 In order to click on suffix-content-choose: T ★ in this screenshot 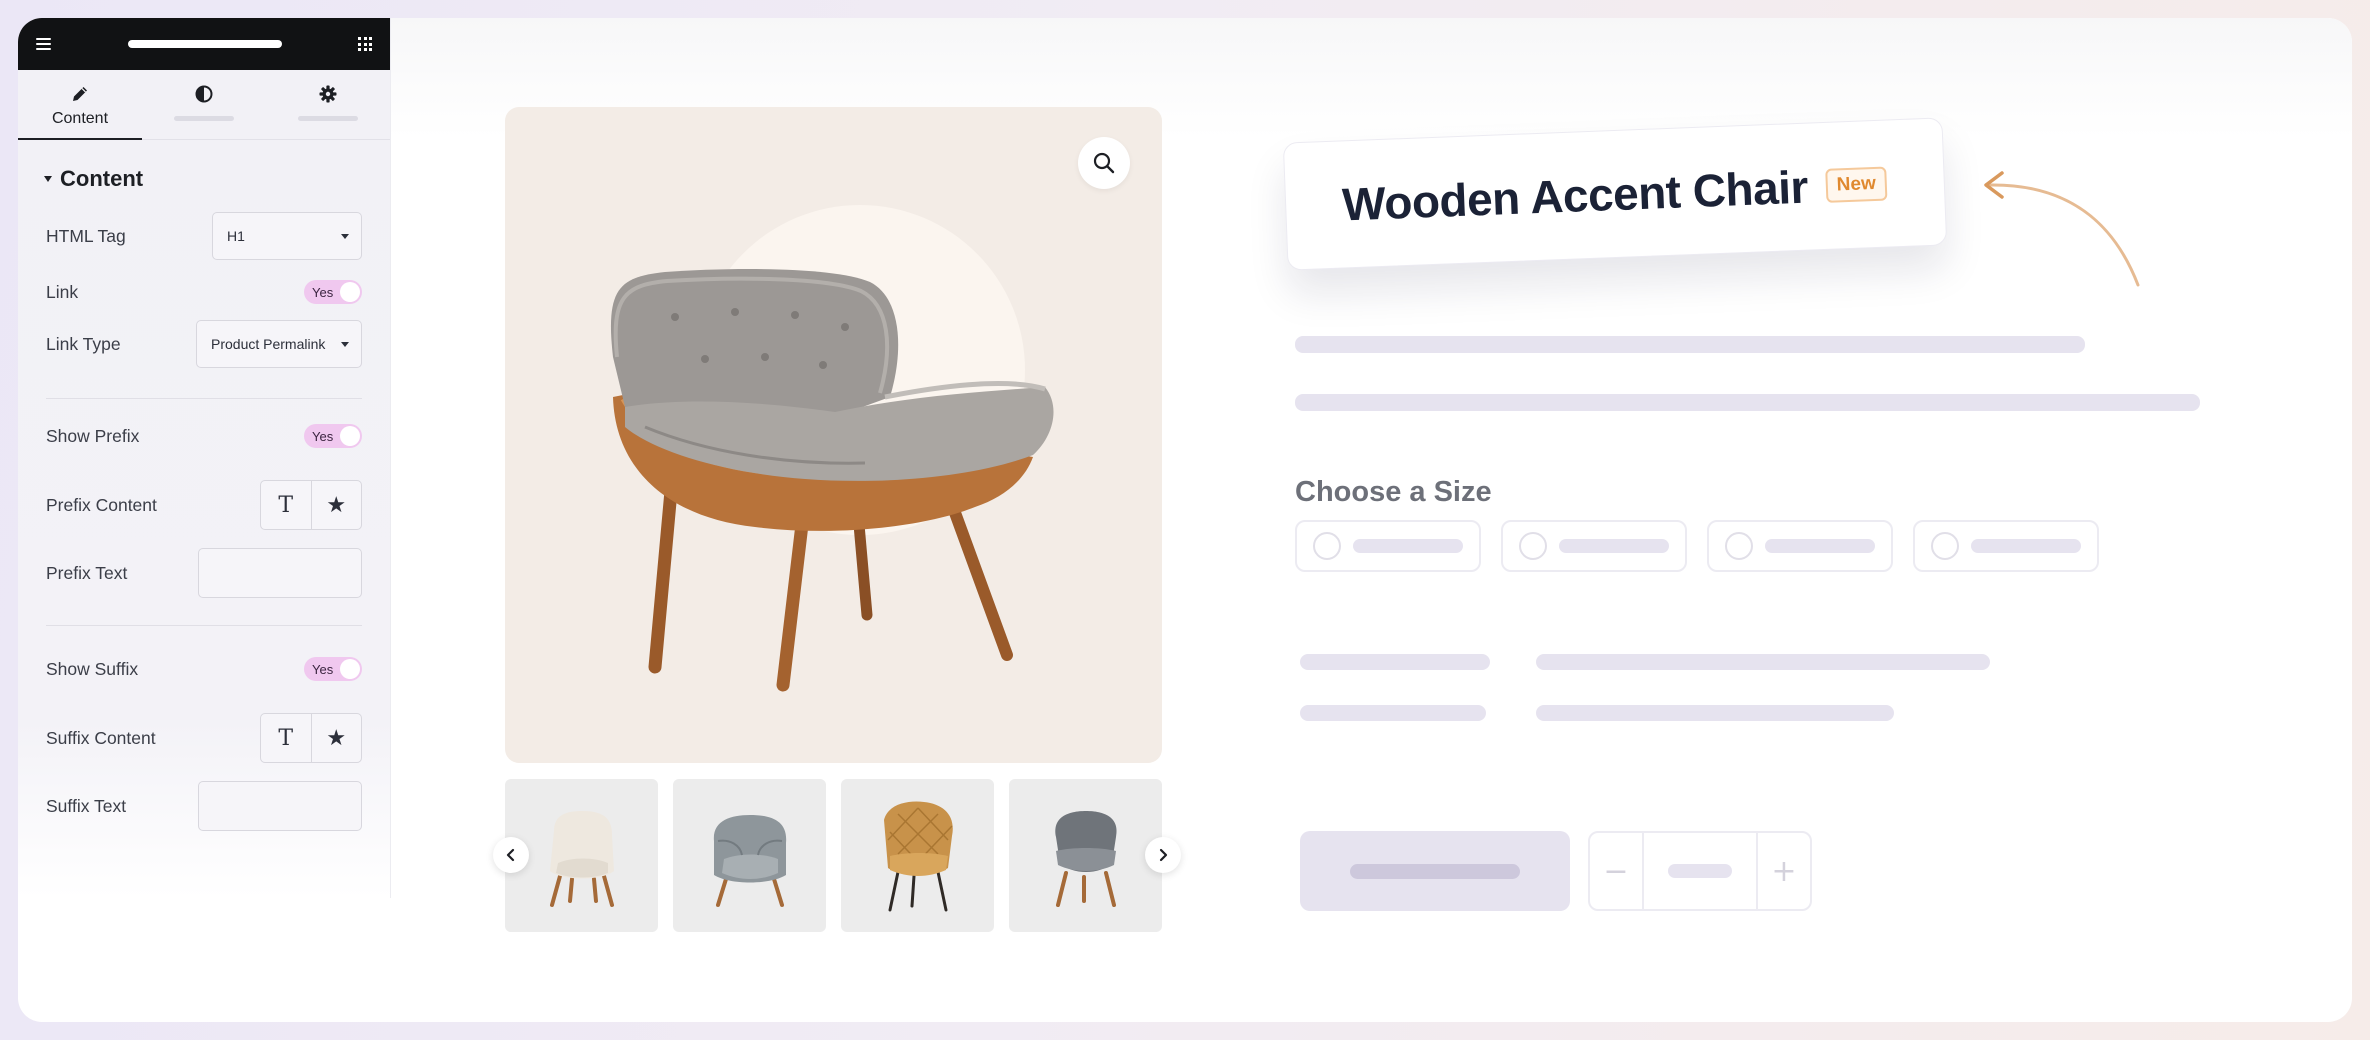, I will do `click(311, 738)`.